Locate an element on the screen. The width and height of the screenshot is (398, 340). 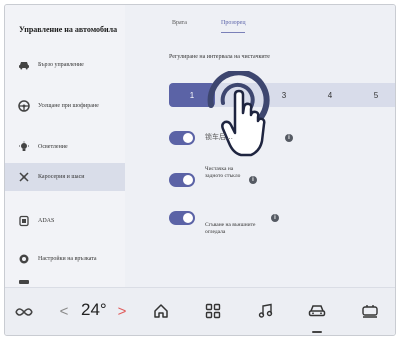
tab-door: Врата is located at coordinates (179, 23).